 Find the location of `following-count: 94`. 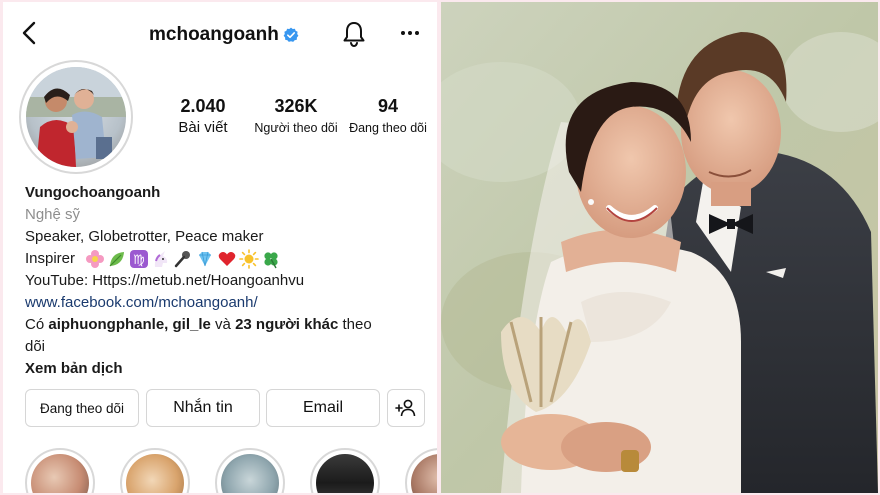

following-count: 94 is located at coordinates (388, 106).